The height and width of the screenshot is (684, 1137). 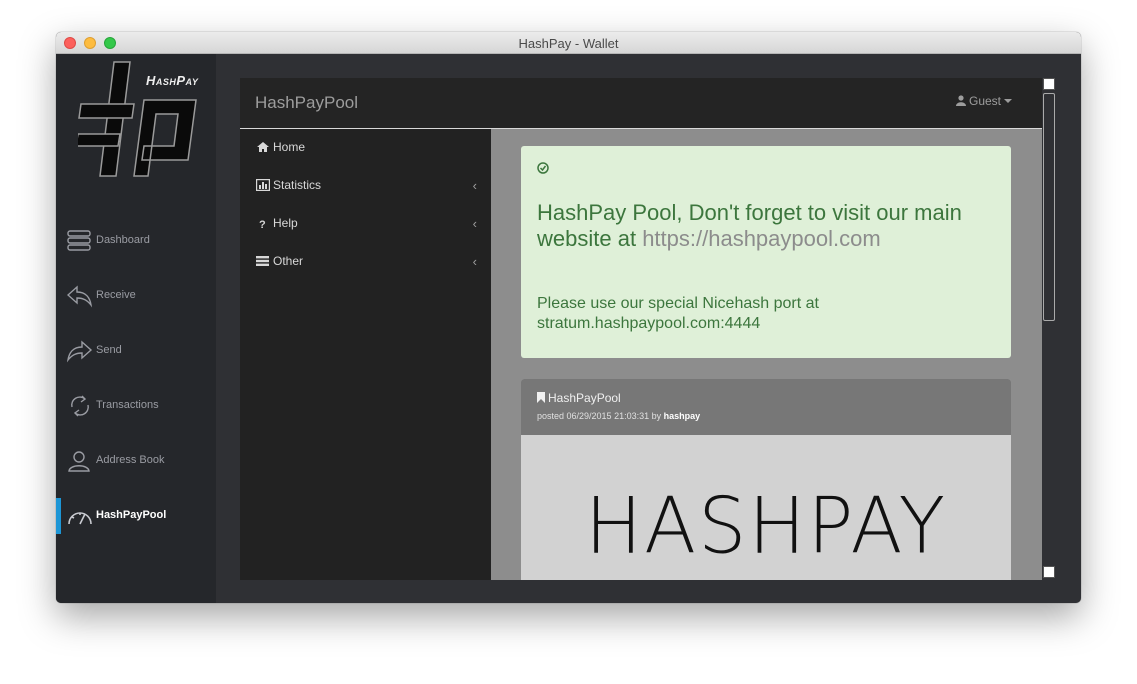 I want to click on post-body: HASHPAY, so click(x=766, y=507).